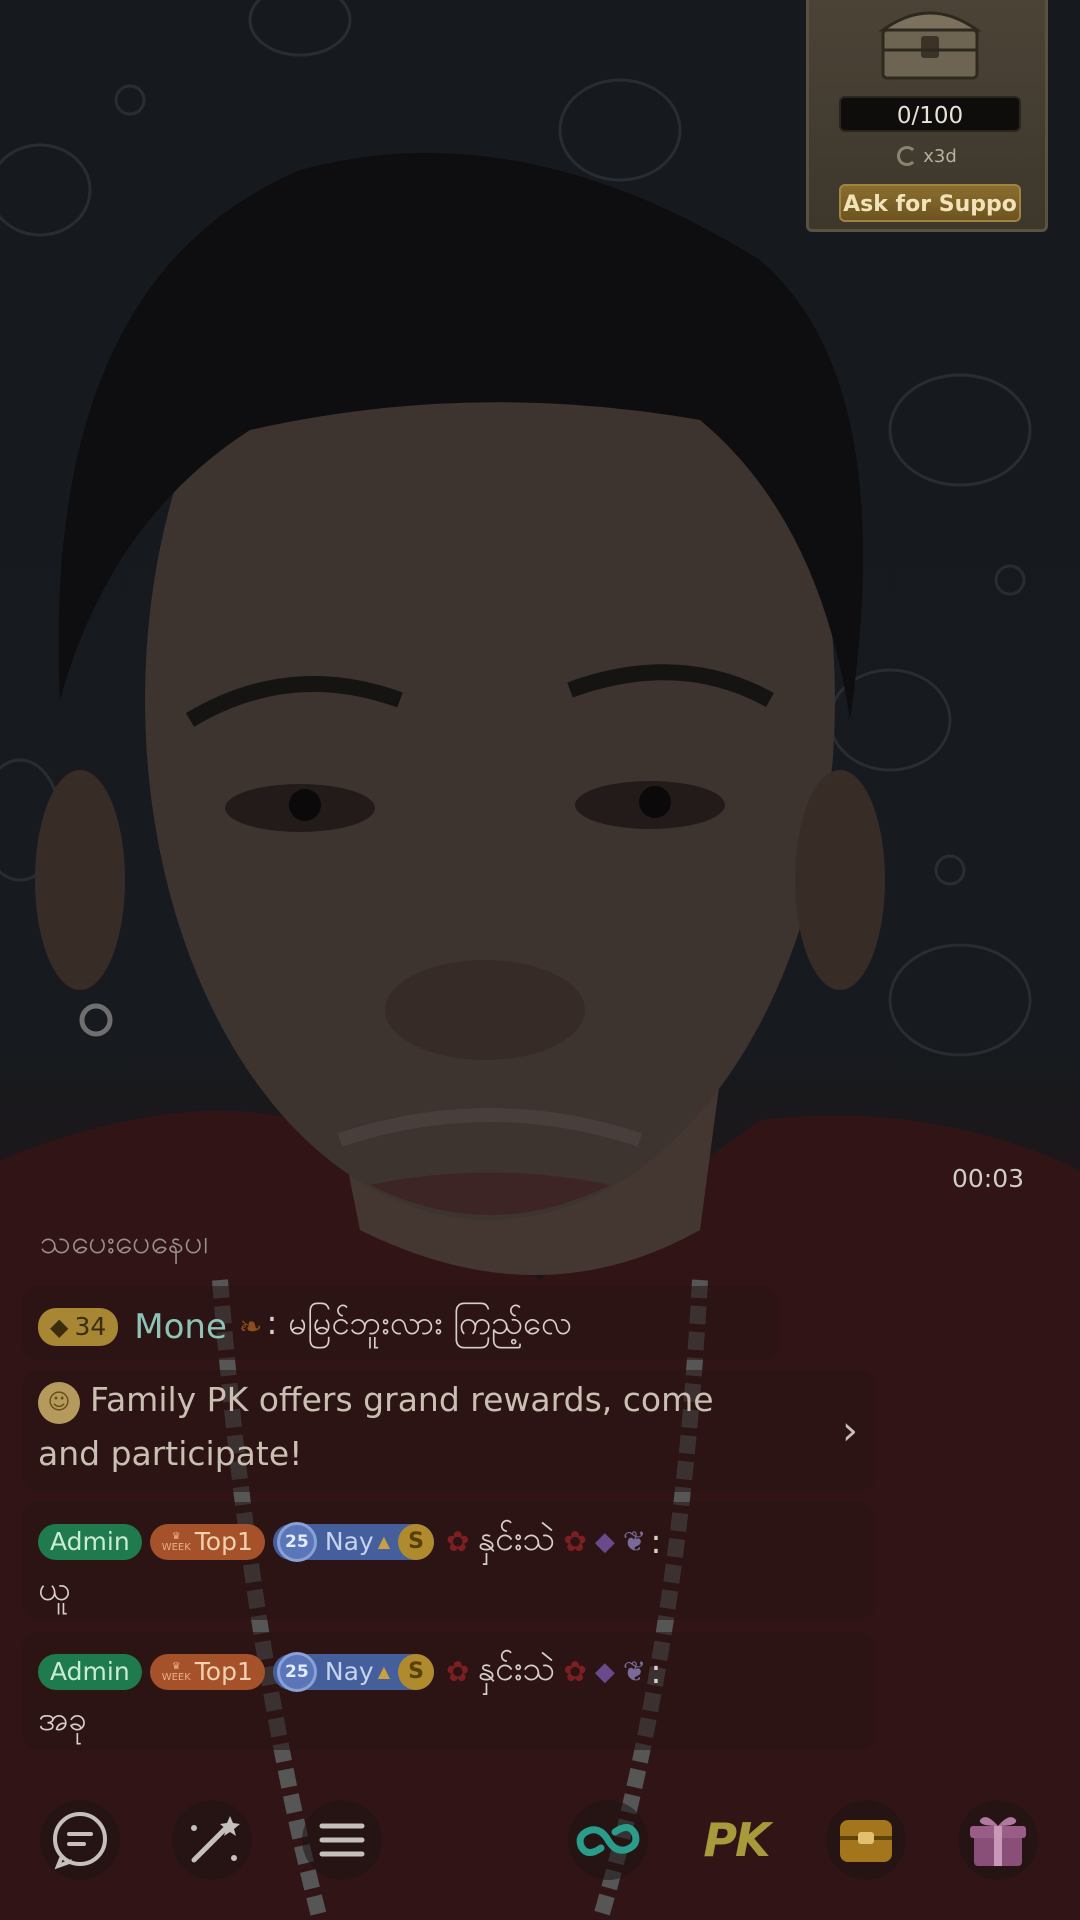 The height and width of the screenshot is (1920, 1080). I want to click on chat-message-partial: သပေးပေနေပါ, so click(124, 1251).